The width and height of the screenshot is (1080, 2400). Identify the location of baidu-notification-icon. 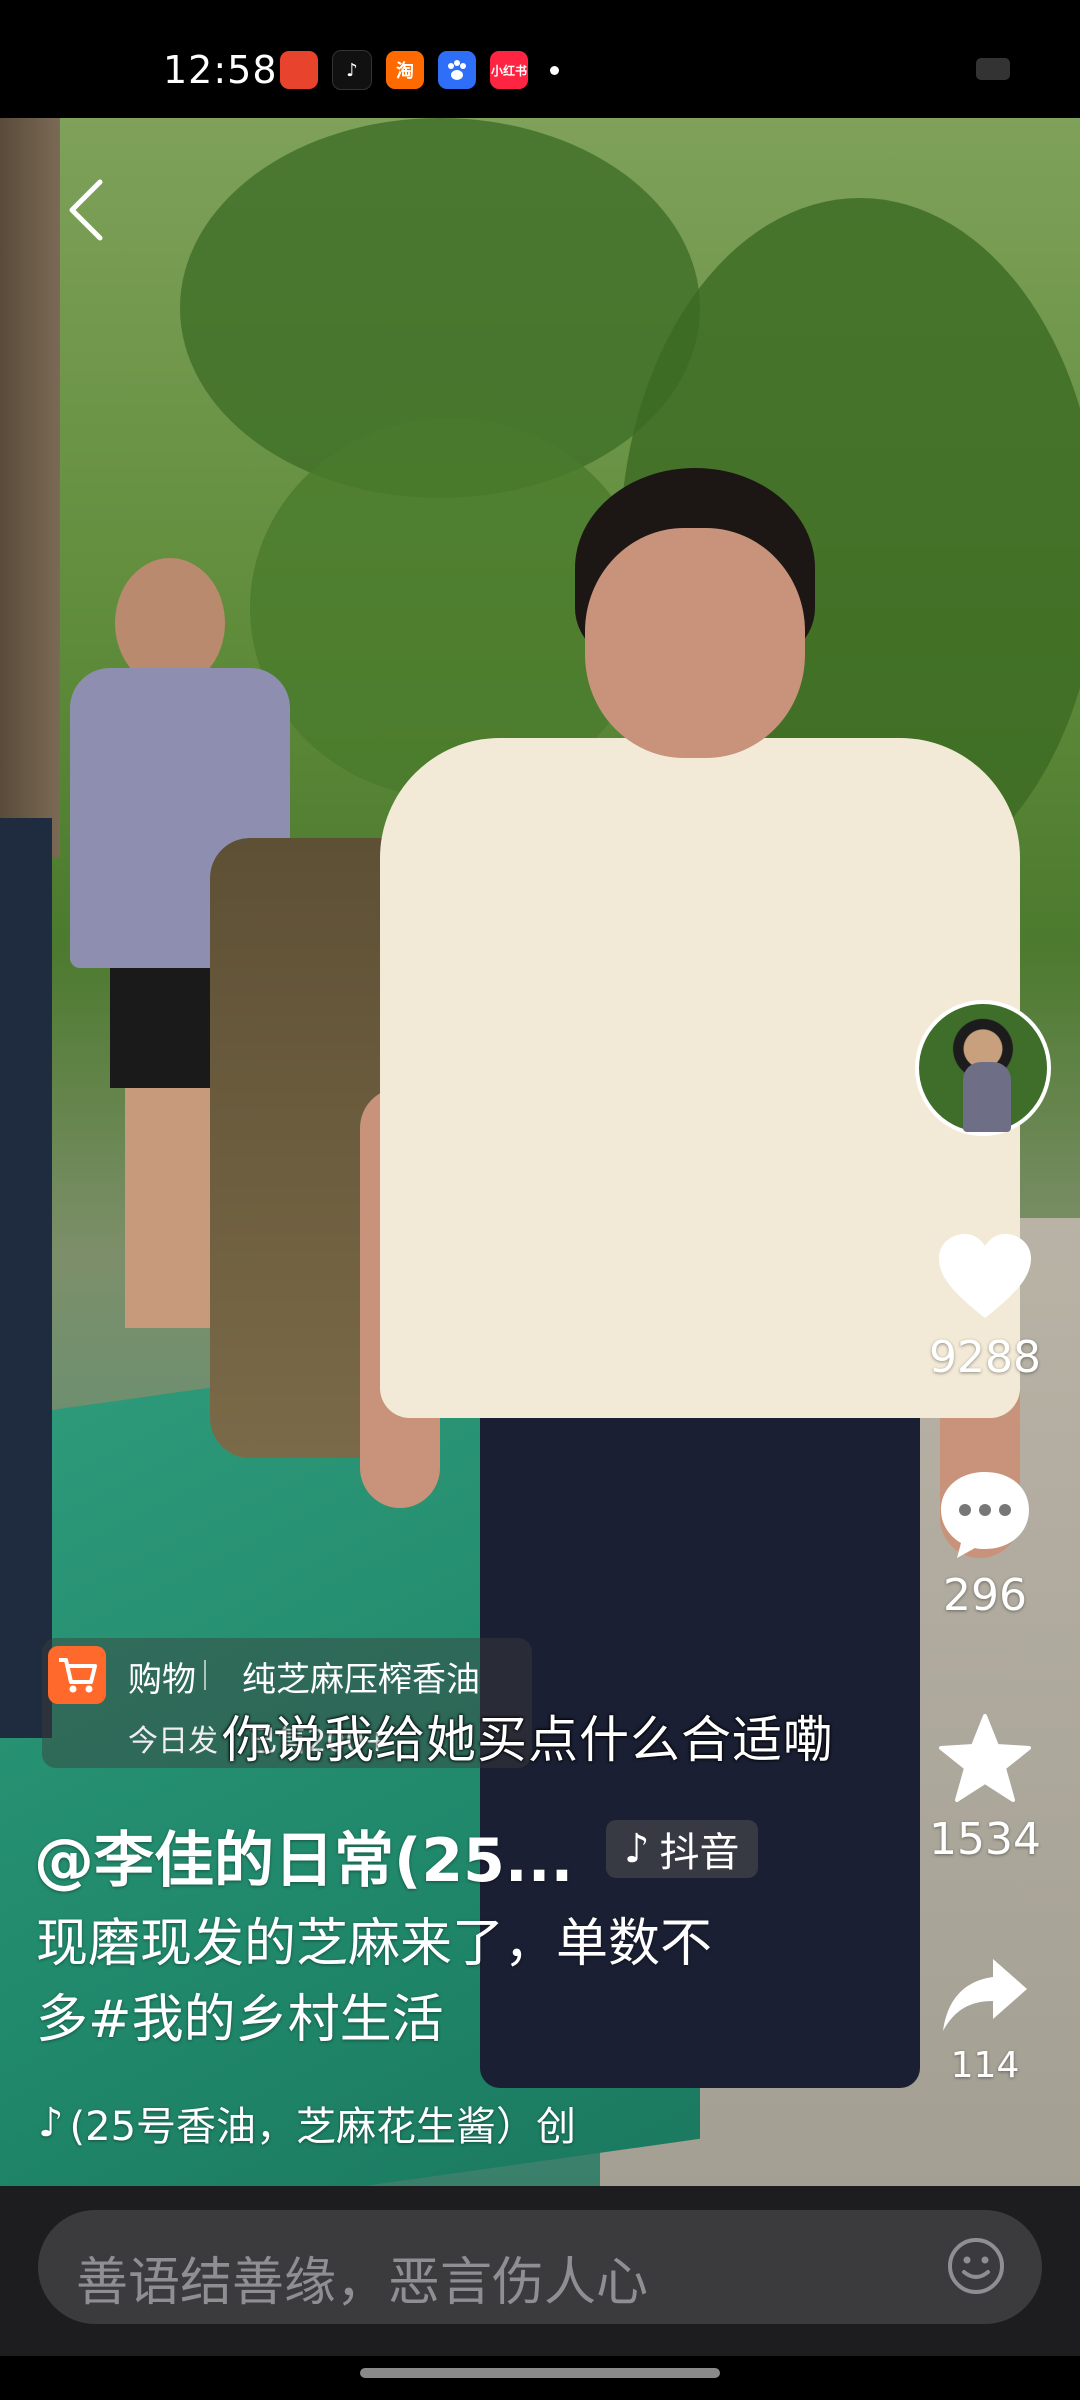
(457, 70).